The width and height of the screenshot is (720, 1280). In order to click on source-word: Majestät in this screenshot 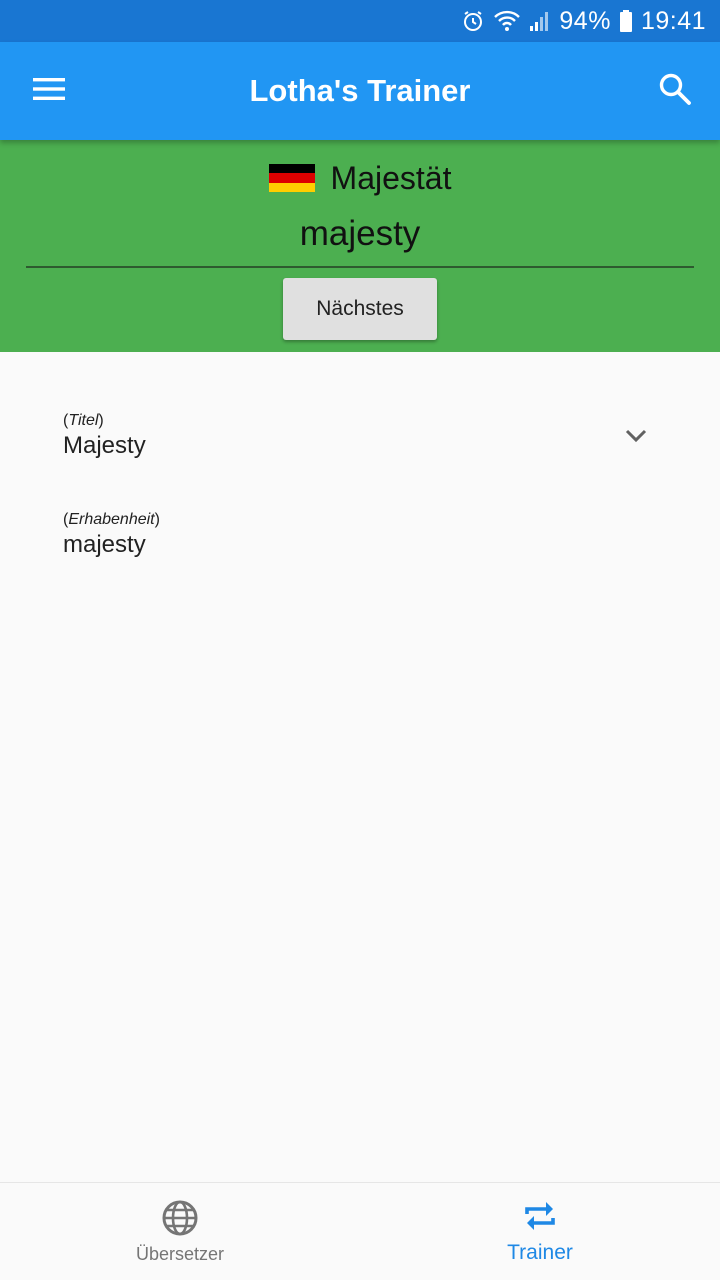, I will do `click(391, 177)`.